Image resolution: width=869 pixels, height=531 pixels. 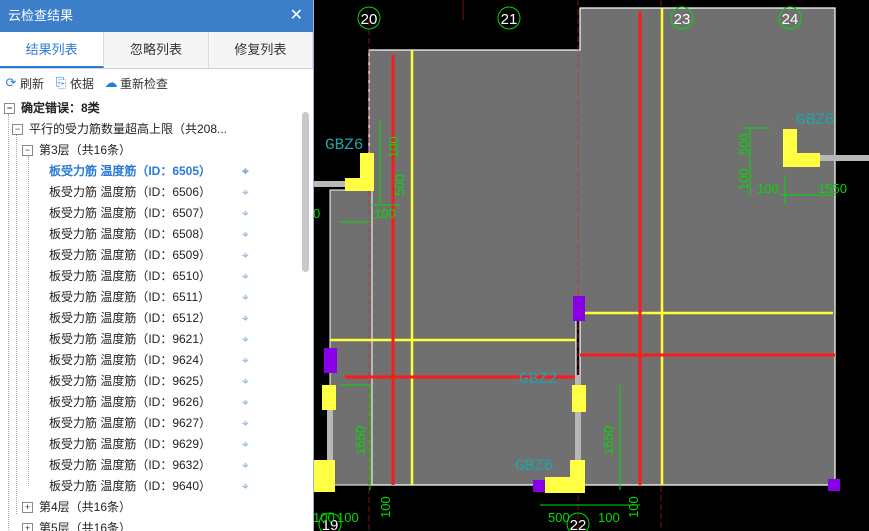 What do you see at coordinates (130, 381) in the screenshot?
I see `tree-item-label: 板受力筋 温度筋（ID：9625）` at bounding box center [130, 381].